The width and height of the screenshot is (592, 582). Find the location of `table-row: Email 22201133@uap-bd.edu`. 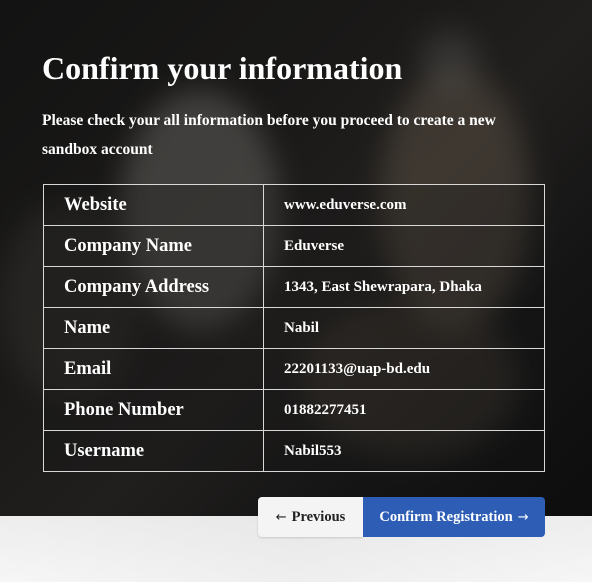

table-row: Email 22201133@uap-bd.edu is located at coordinates (294, 369).